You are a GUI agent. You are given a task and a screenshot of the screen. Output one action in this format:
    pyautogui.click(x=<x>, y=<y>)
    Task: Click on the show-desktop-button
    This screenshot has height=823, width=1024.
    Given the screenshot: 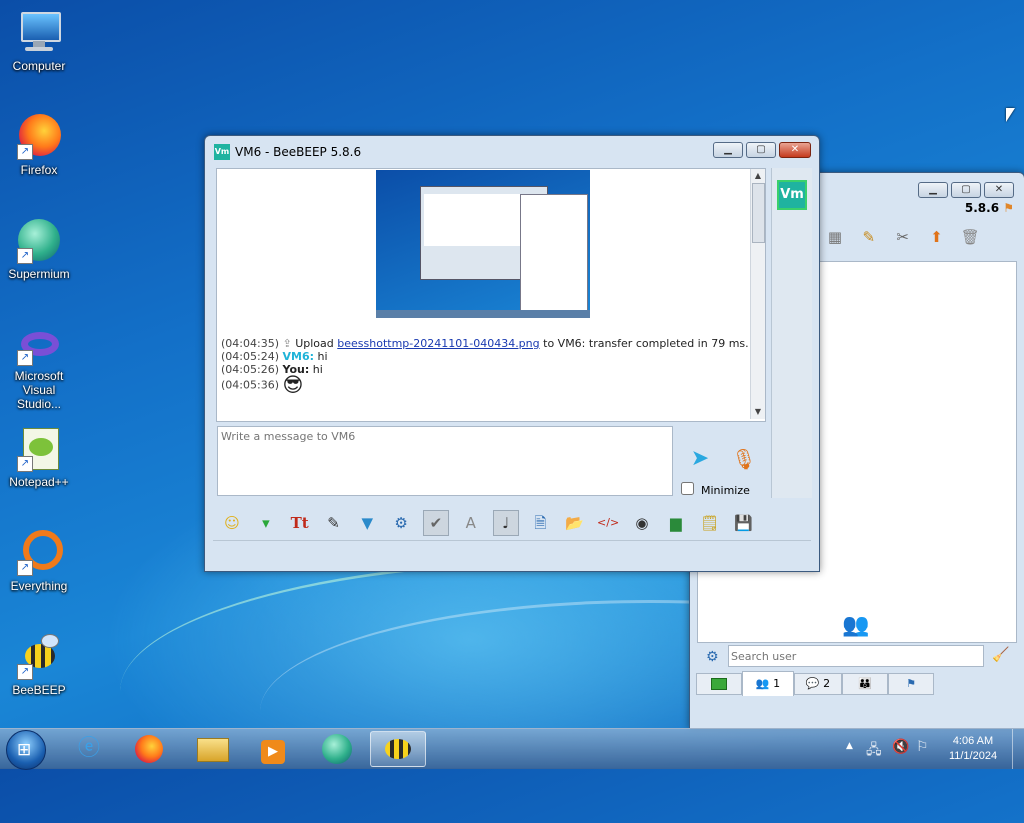 What is the action you would take?
    pyautogui.click(x=1018, y=749)
    